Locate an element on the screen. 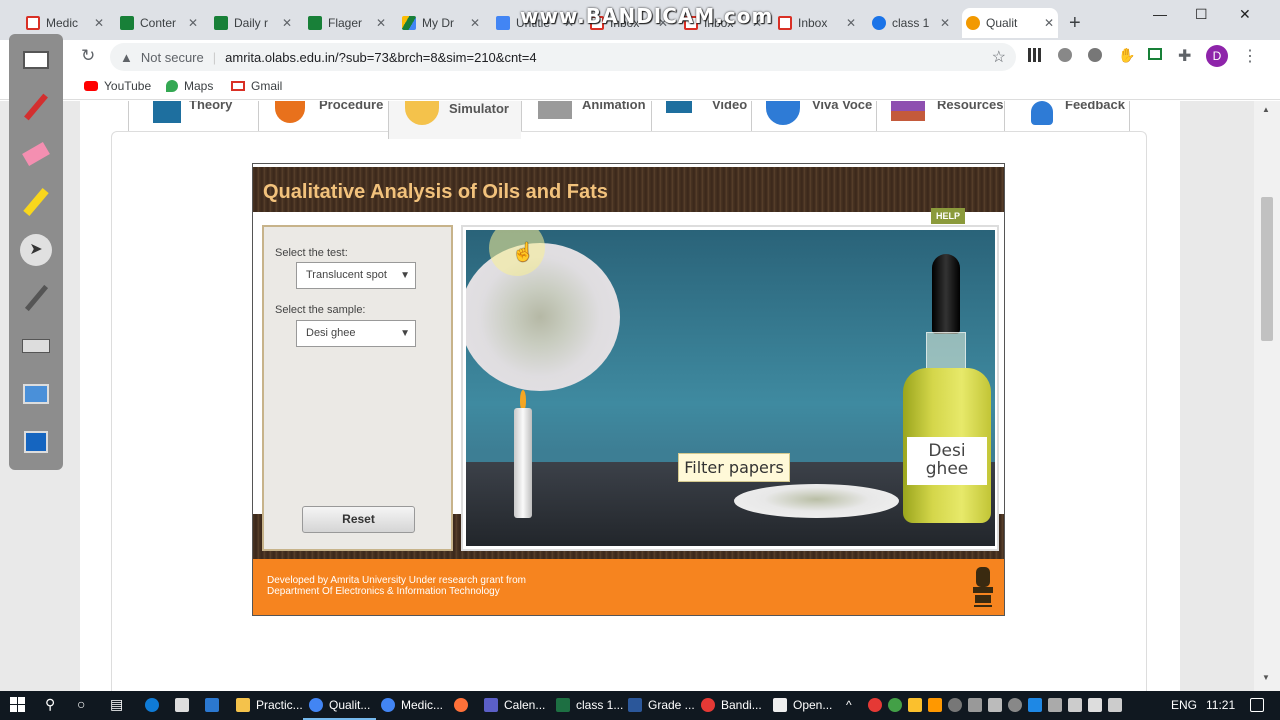 The width and height of the screenshot is (1280, 720). scroll-down-arrow-icon: ▼ is located at coordinates (1266, 677).